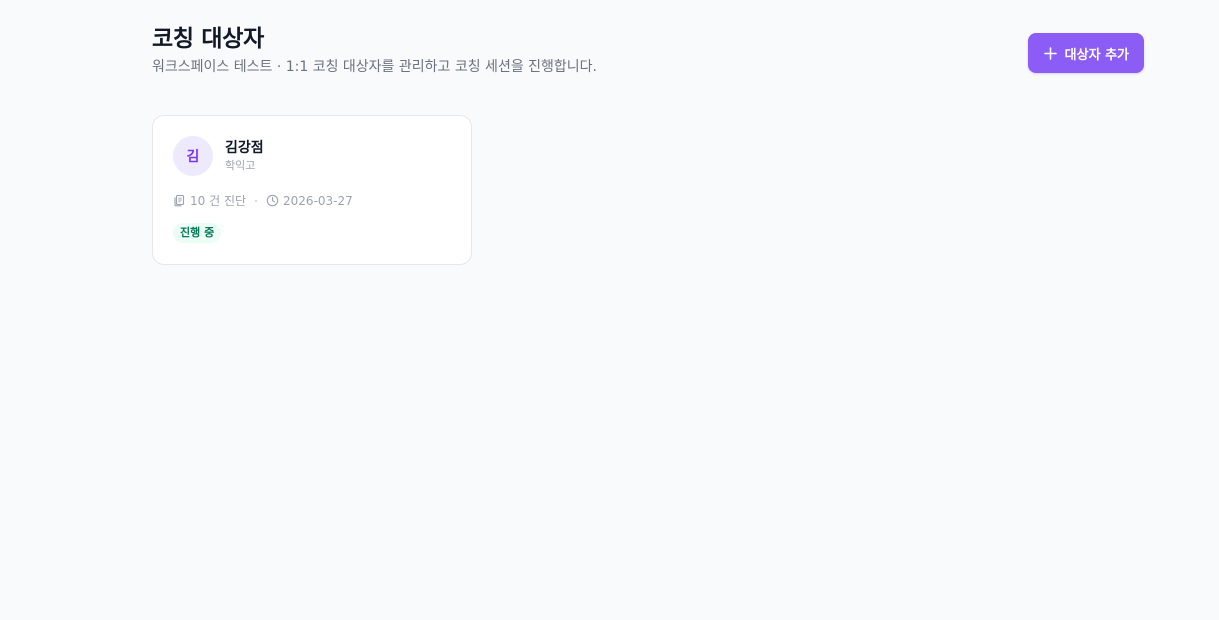  I want to click on coachee-card: 김 김강점 학익고 10 건 진단 2026-03-27 진행 중, so click(312, 190).